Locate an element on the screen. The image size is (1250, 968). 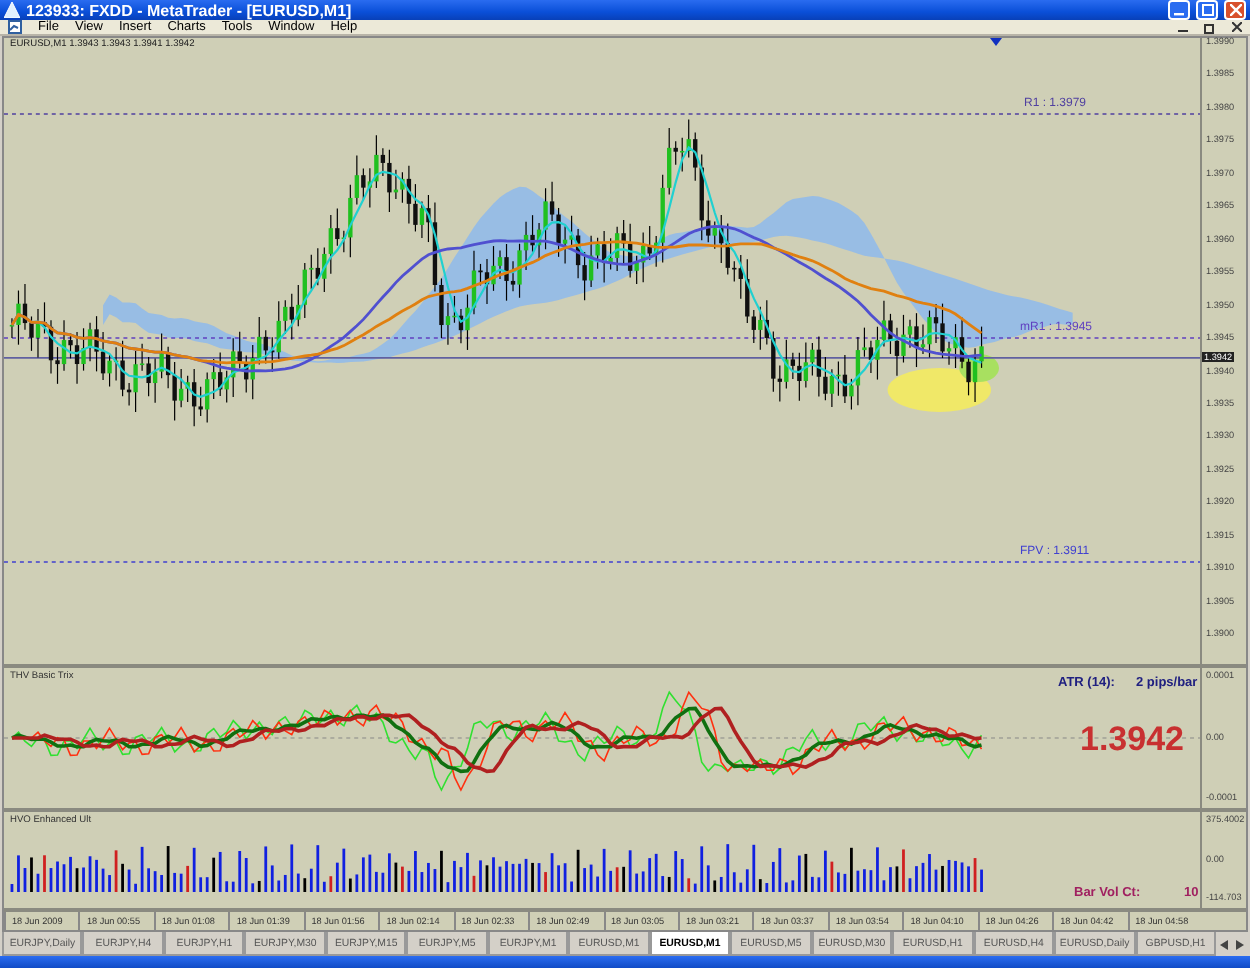
triangle-marker-icon is located at coordinates (996, 42).